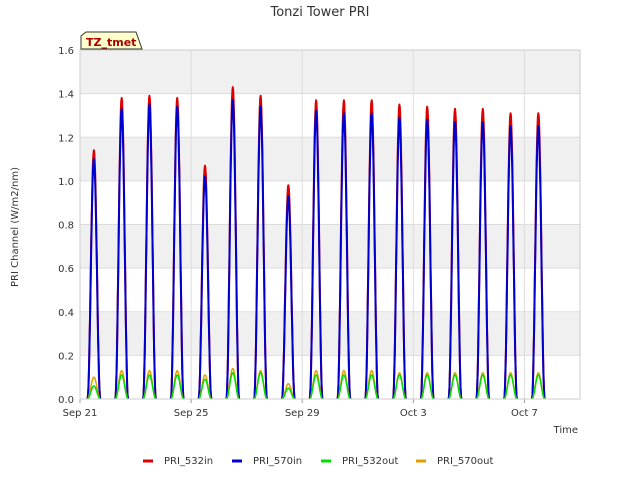 The height and width of the screenshot is (480, 640). Describe the element at coordinates (277, 461) in the screenshot. I see `legend-label: PRI_570in` at that location.